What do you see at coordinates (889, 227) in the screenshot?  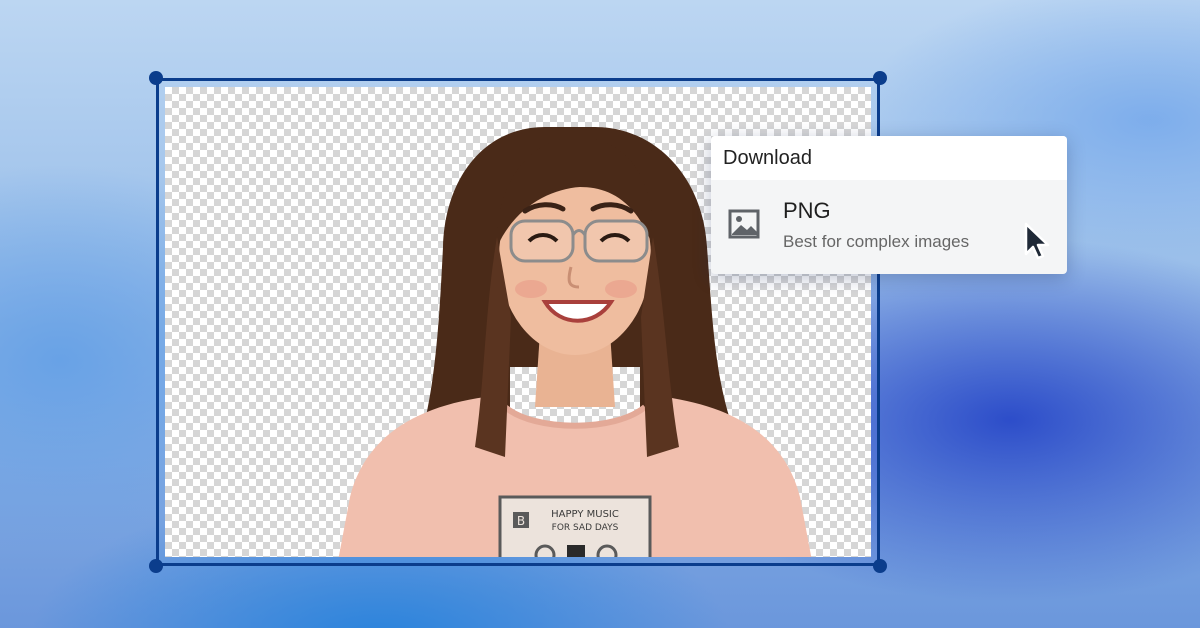 I see `download-option-png: PNG Best for complex images` at bounding box center [889, 227].